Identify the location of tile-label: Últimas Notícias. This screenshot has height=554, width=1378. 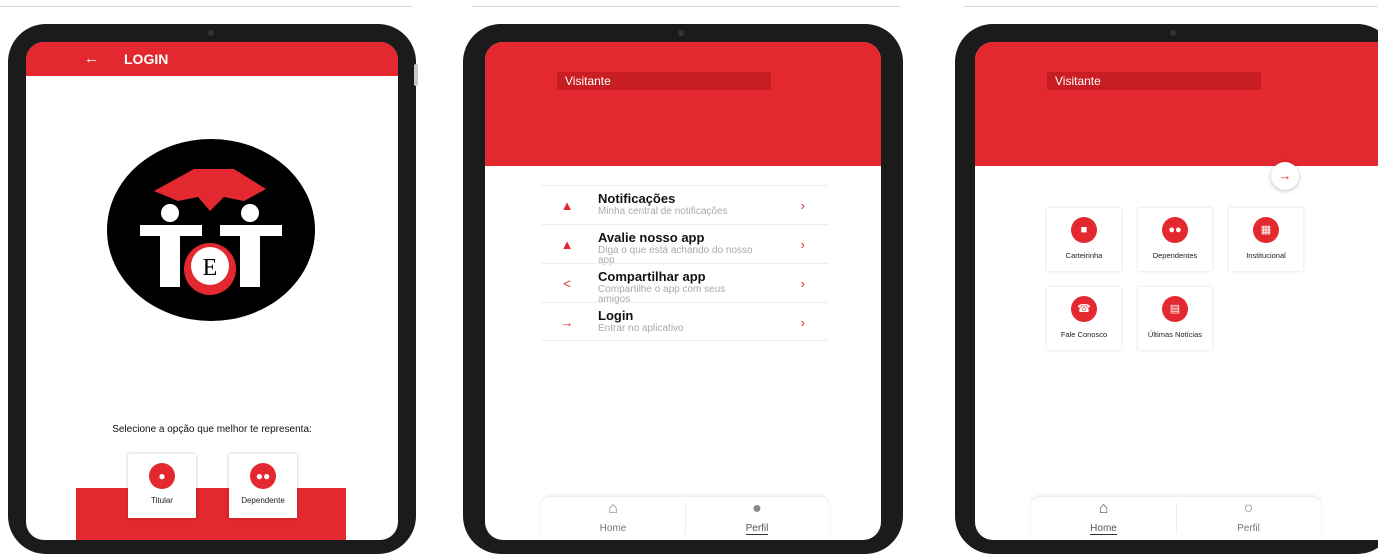
(1175, 334).